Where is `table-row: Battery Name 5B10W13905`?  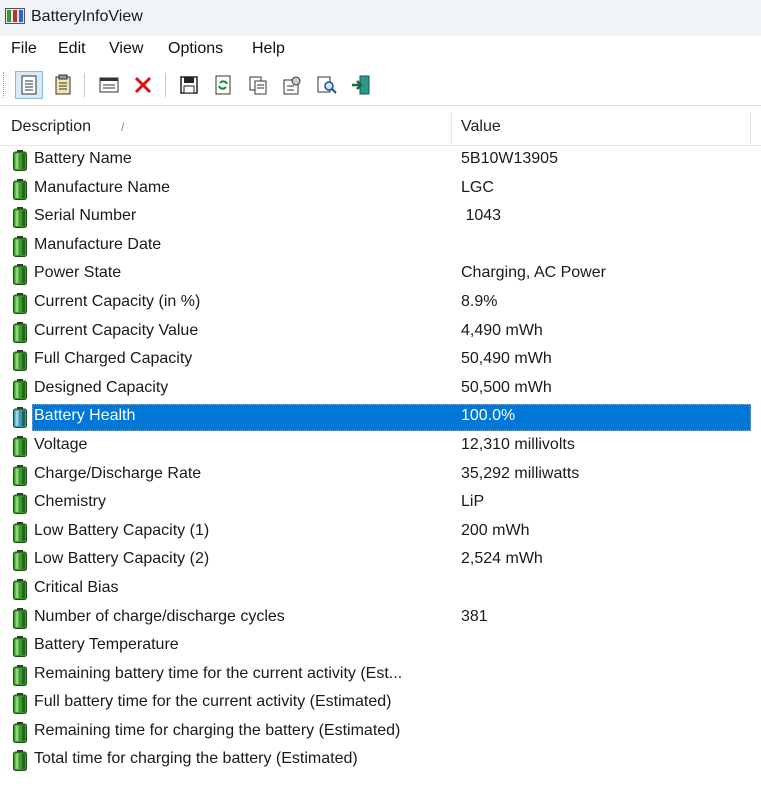 table-row: Battery Name 5B10W13905 is located at coordinates (380, 160).